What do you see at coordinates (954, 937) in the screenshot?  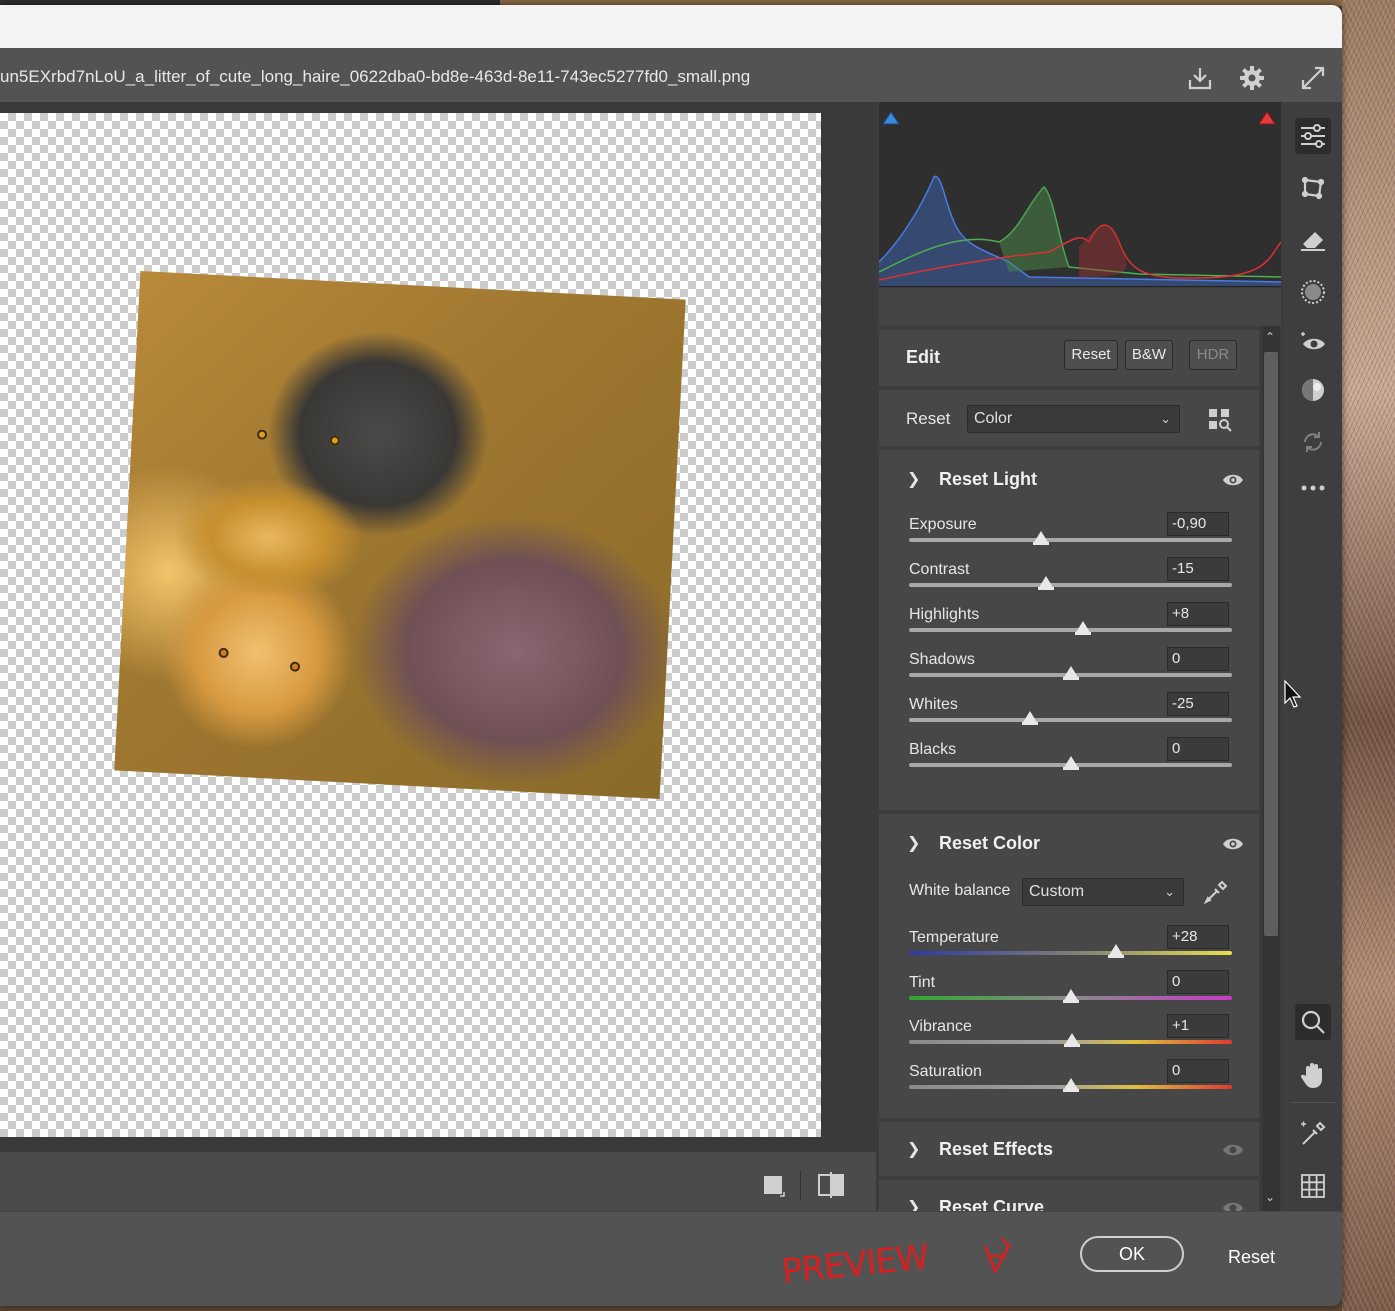 I see `temperature-label: Temperature` at bounding box center [954, 937].